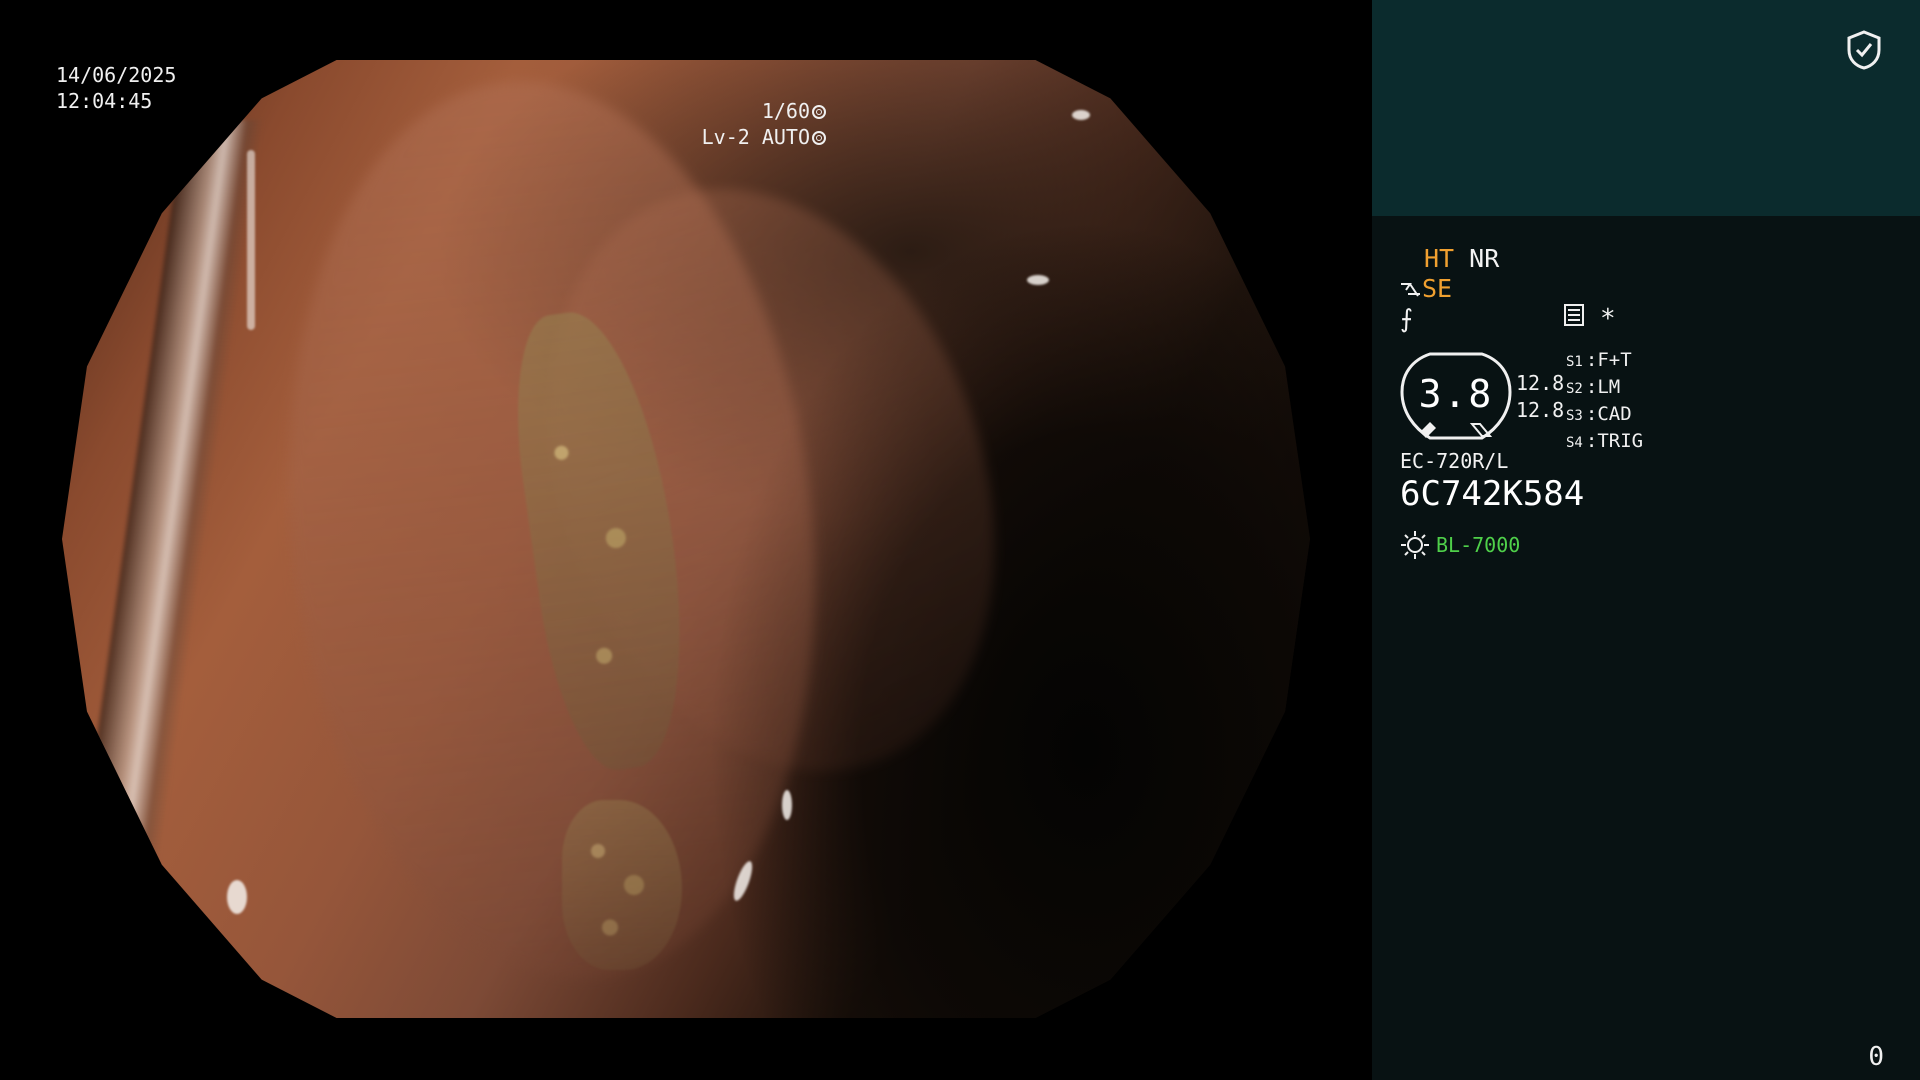  I want to click on scope-switch-list: S1:F+T S2:LM S3:CAD S4:TRIG, so click(1604, 402).